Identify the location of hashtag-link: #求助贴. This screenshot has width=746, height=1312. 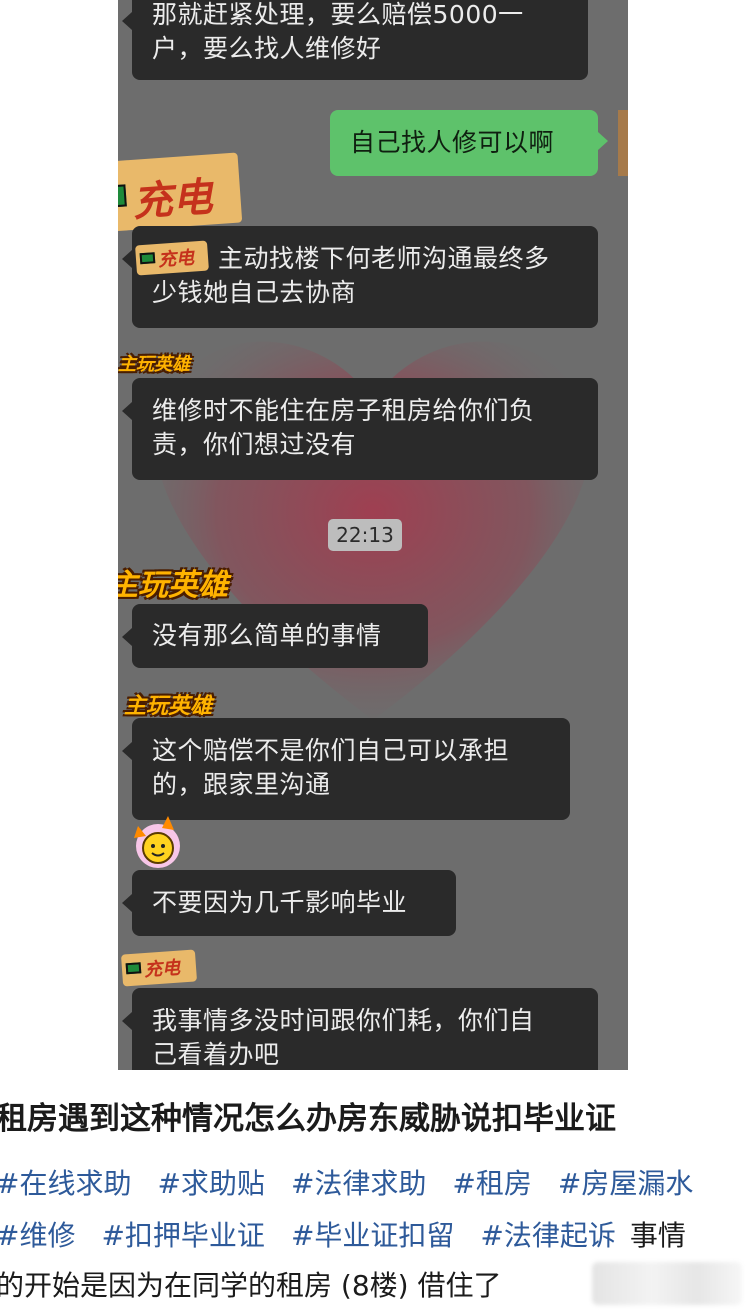
(210, 1183).